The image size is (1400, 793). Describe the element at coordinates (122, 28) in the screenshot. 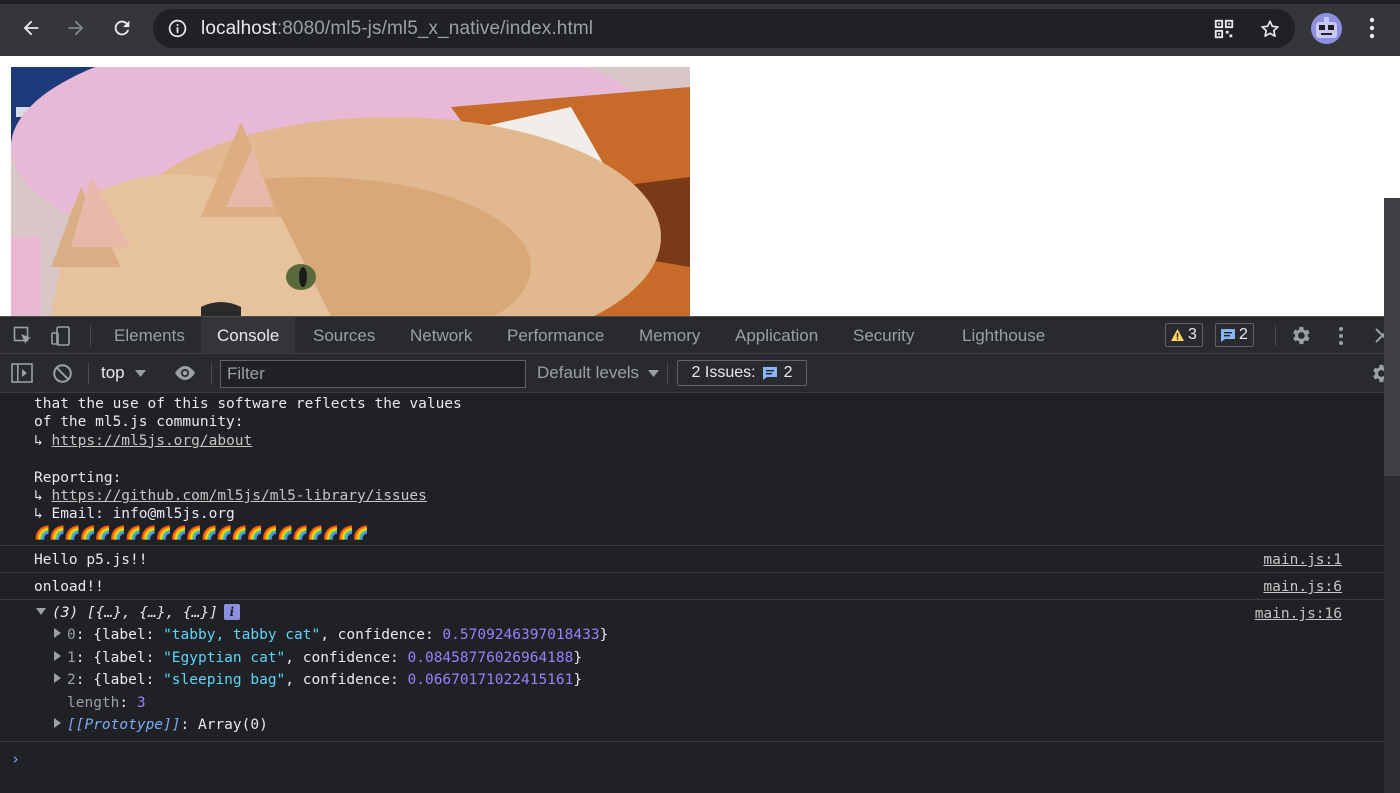

I see `reload-icon` at that location.